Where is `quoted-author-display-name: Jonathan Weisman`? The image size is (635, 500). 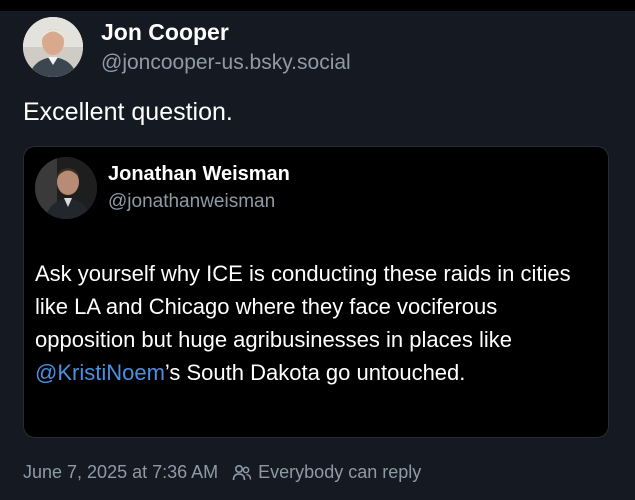
quoted-author-display-name: Jonathan Weisman is located at coordinates (199, 174).